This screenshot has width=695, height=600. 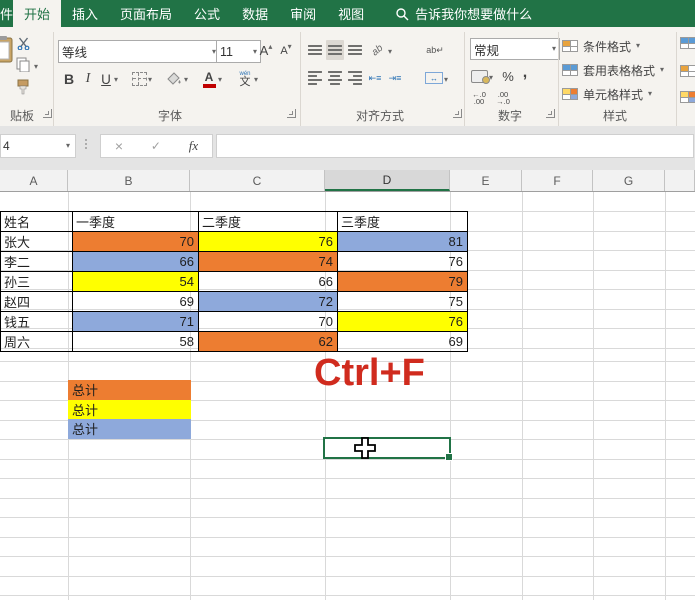 I want to click on decrease-indent-button: ⇤≡, so click(x=375, y=78).